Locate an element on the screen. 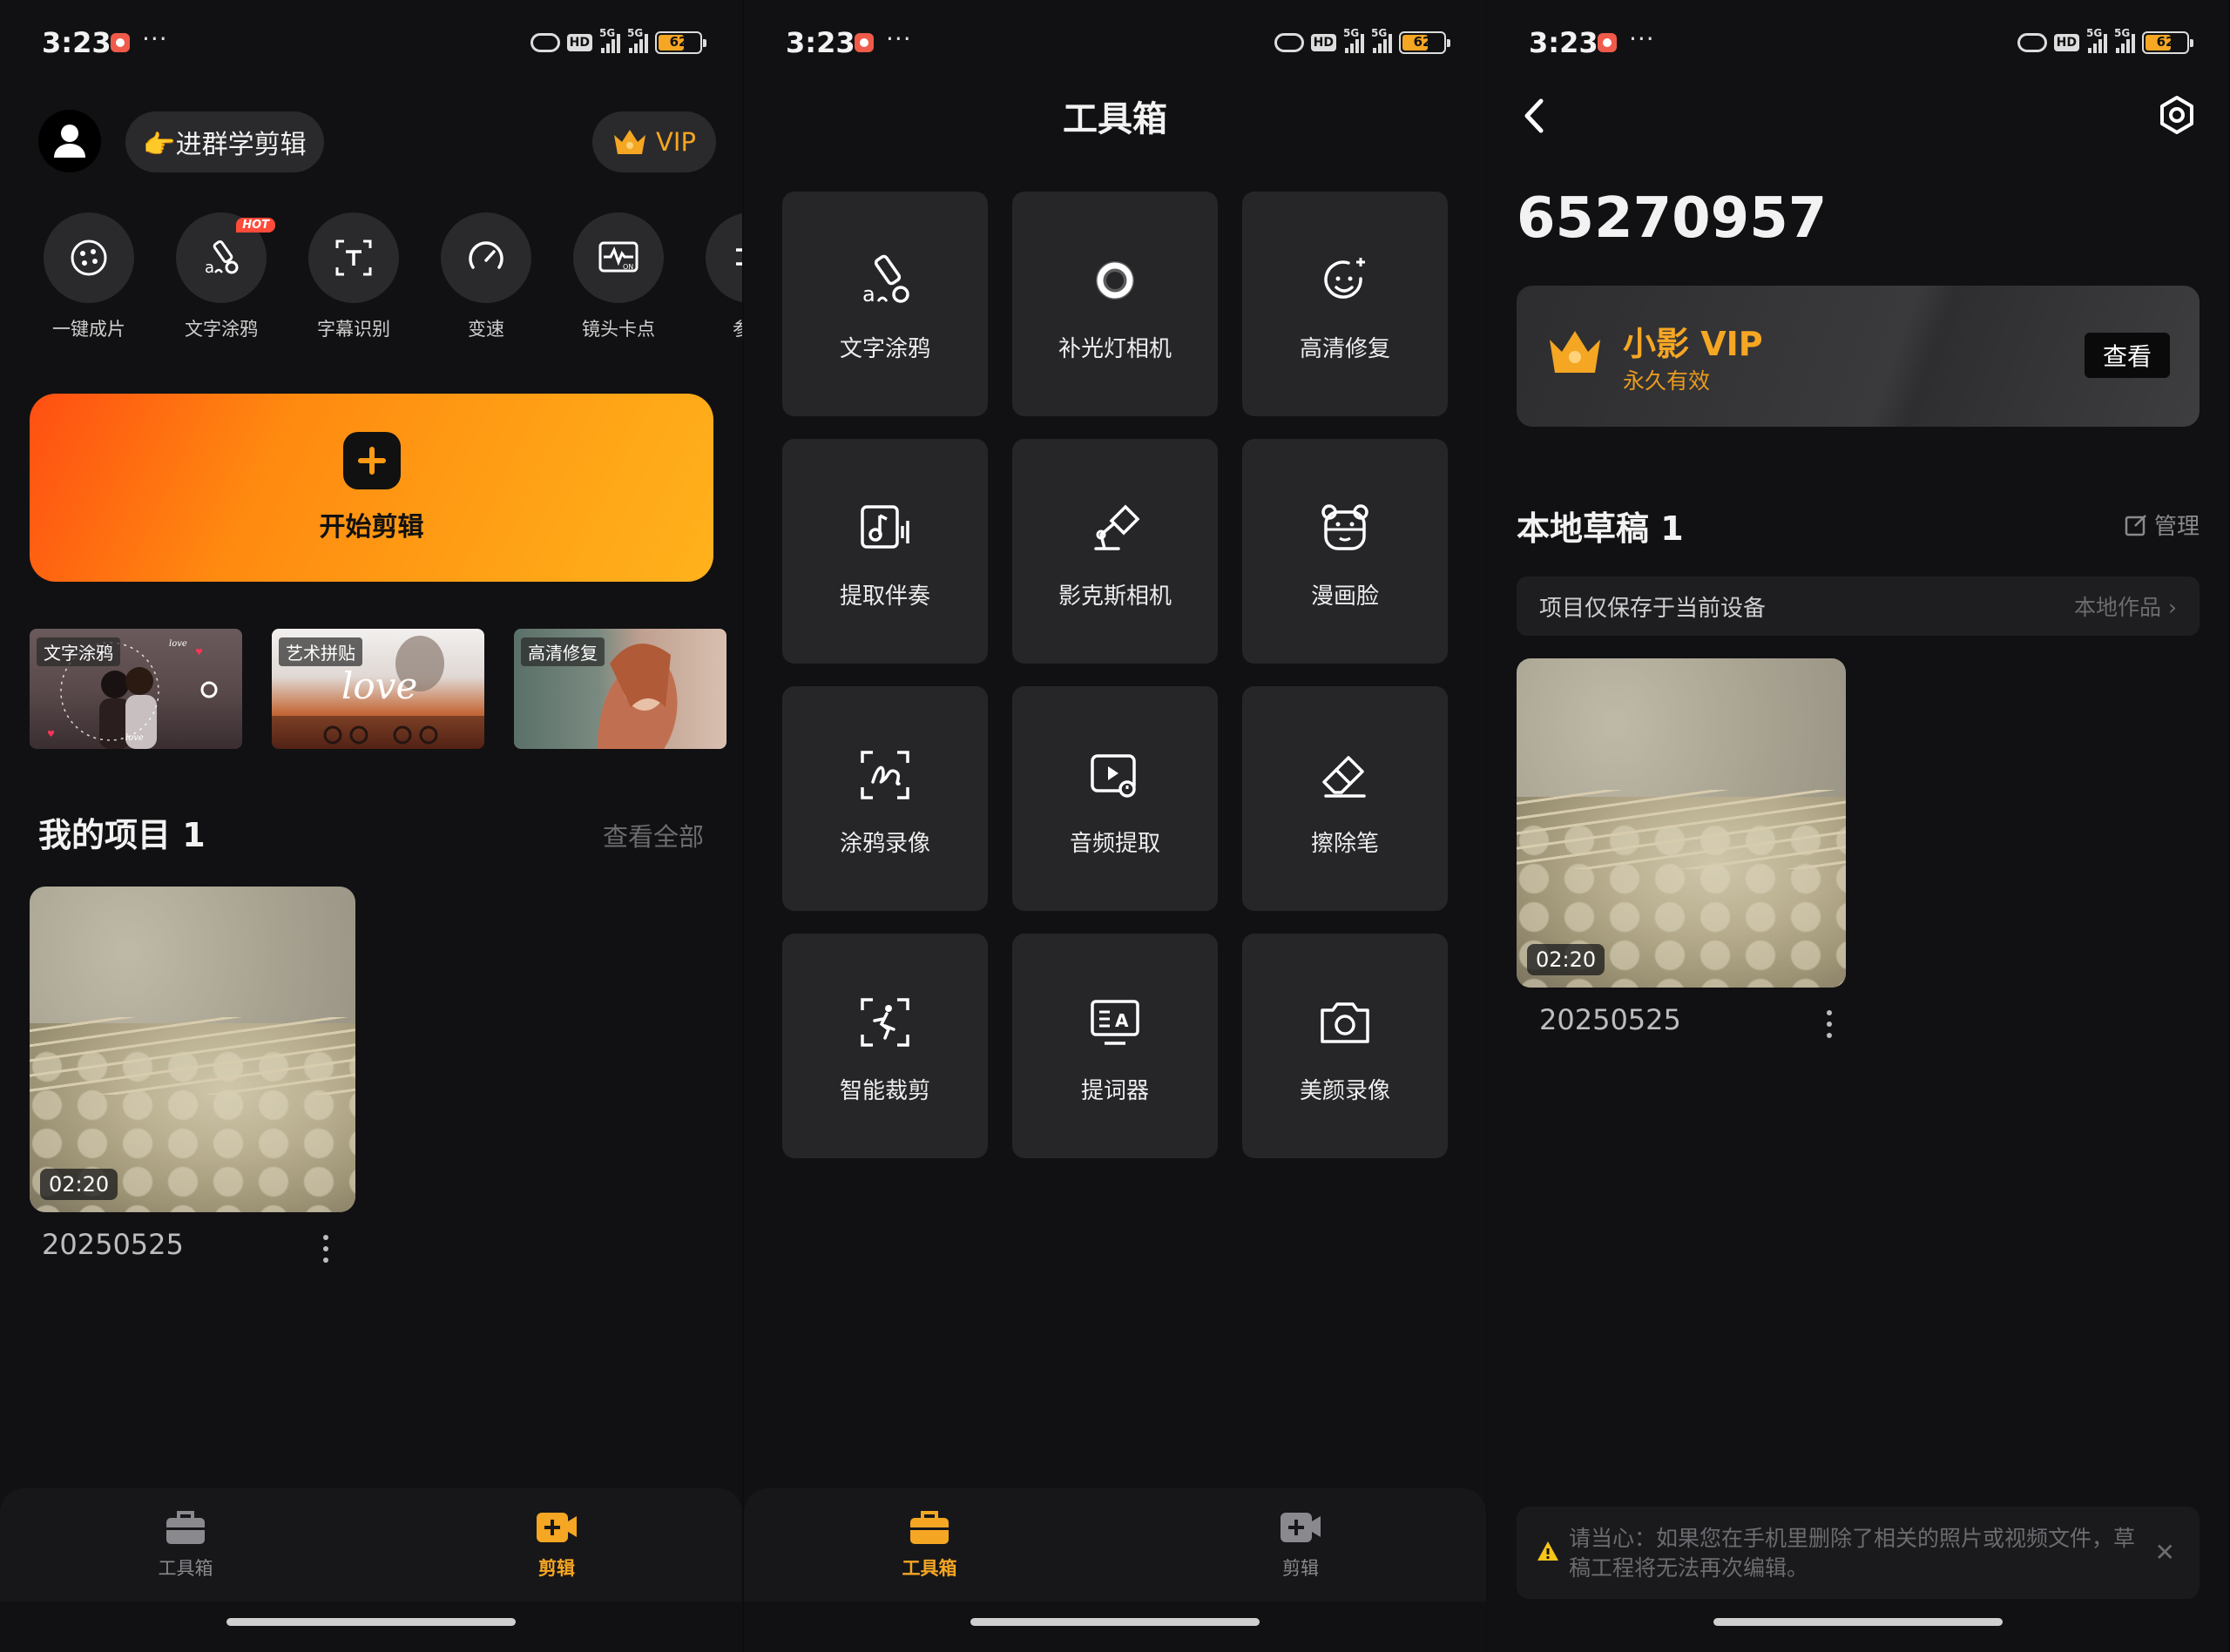  tool-text-doodle: HOT a 文字涂鸦 is located at coordinates (221, 276).